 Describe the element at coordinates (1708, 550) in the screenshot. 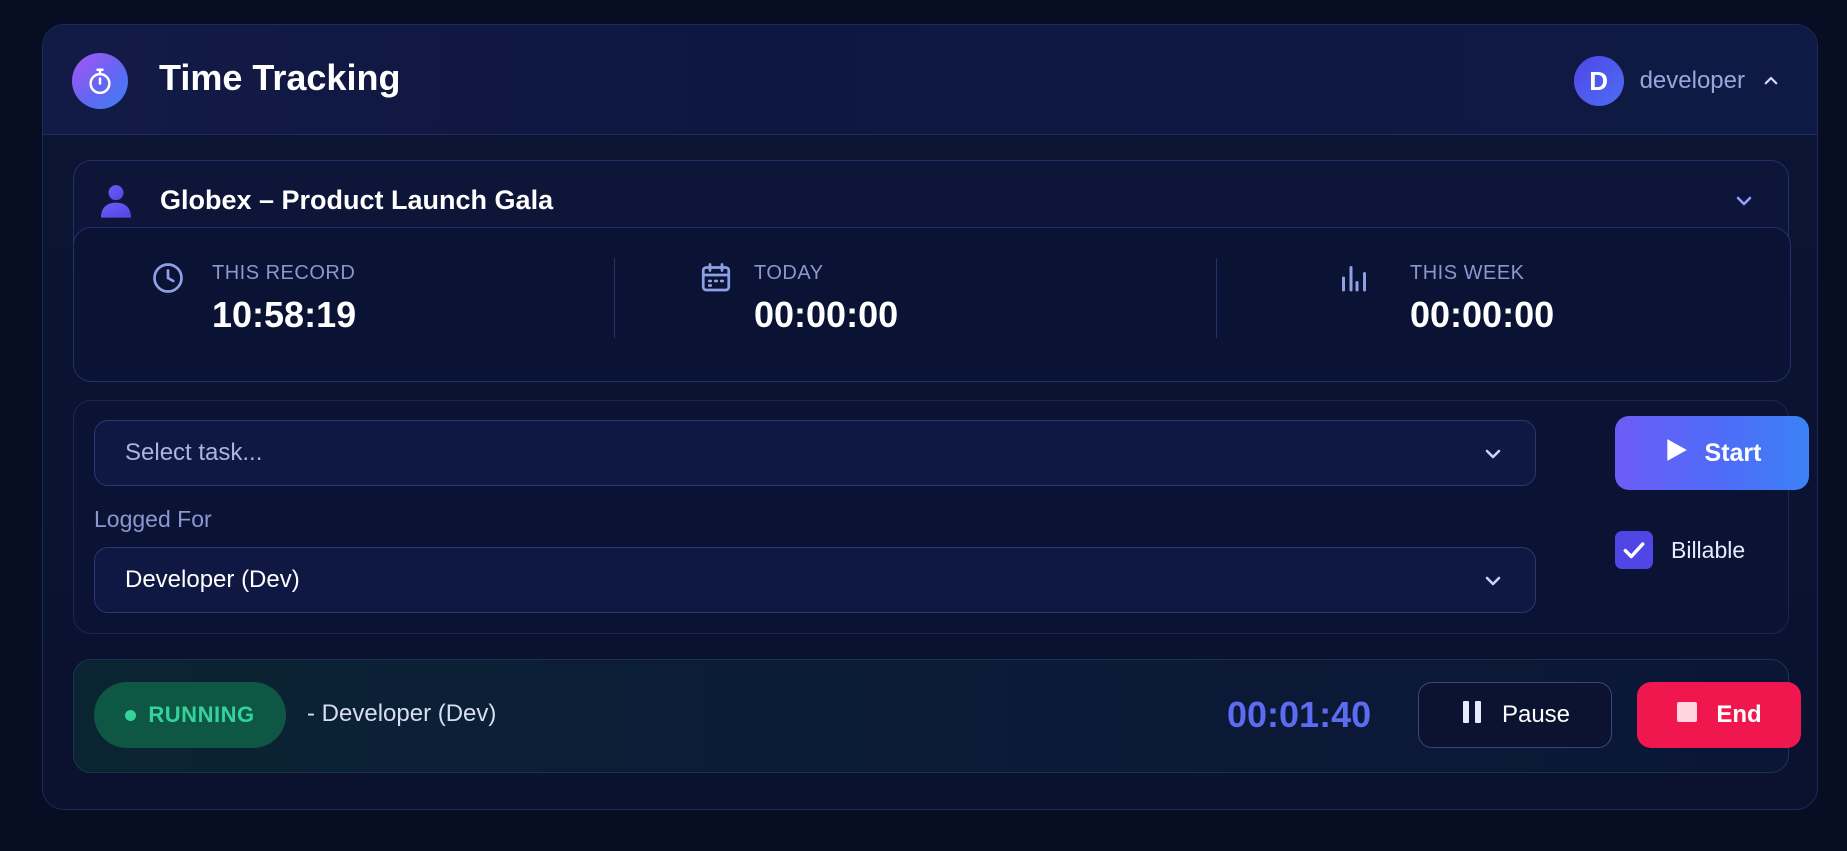

I see `billable-label: Billable` at that location.